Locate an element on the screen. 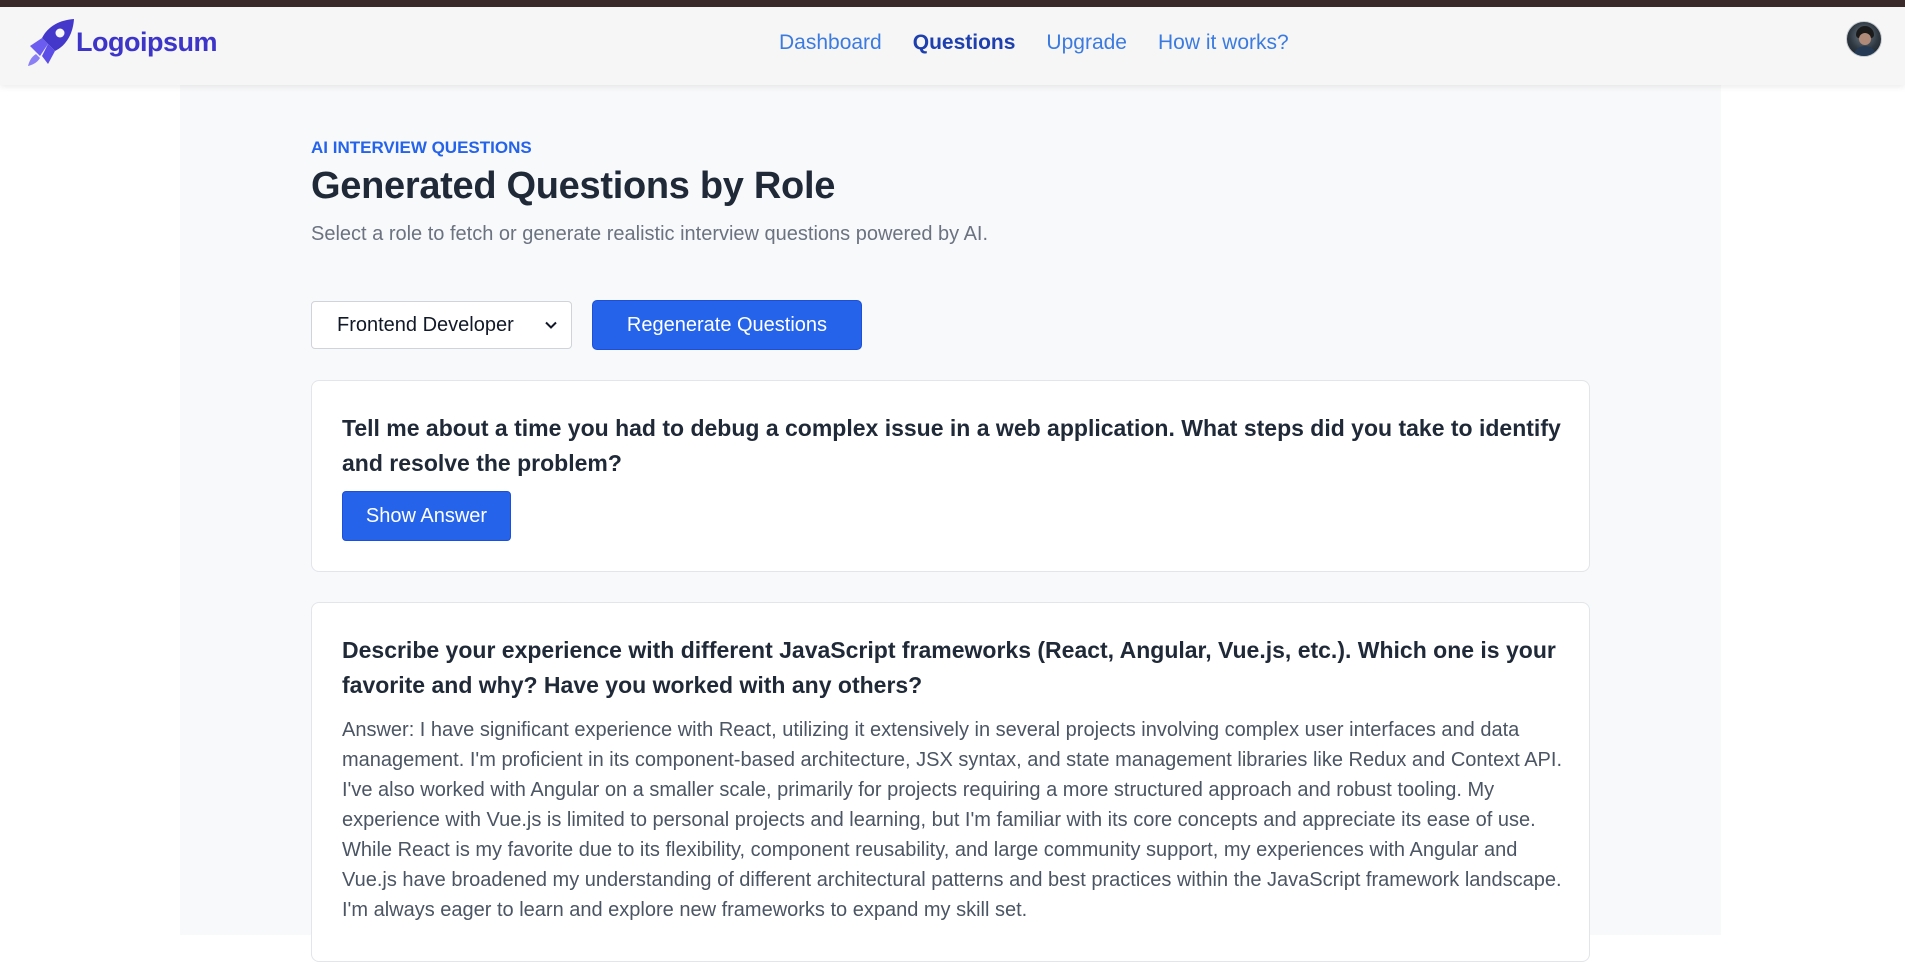  avatar-body is located at coordinates (1865, 51).